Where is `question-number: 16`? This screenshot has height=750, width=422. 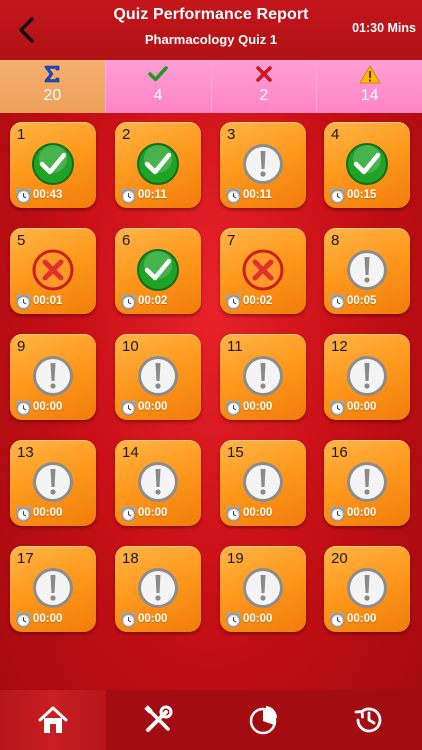
question-number: 16 is located at coordinates (339, 452).